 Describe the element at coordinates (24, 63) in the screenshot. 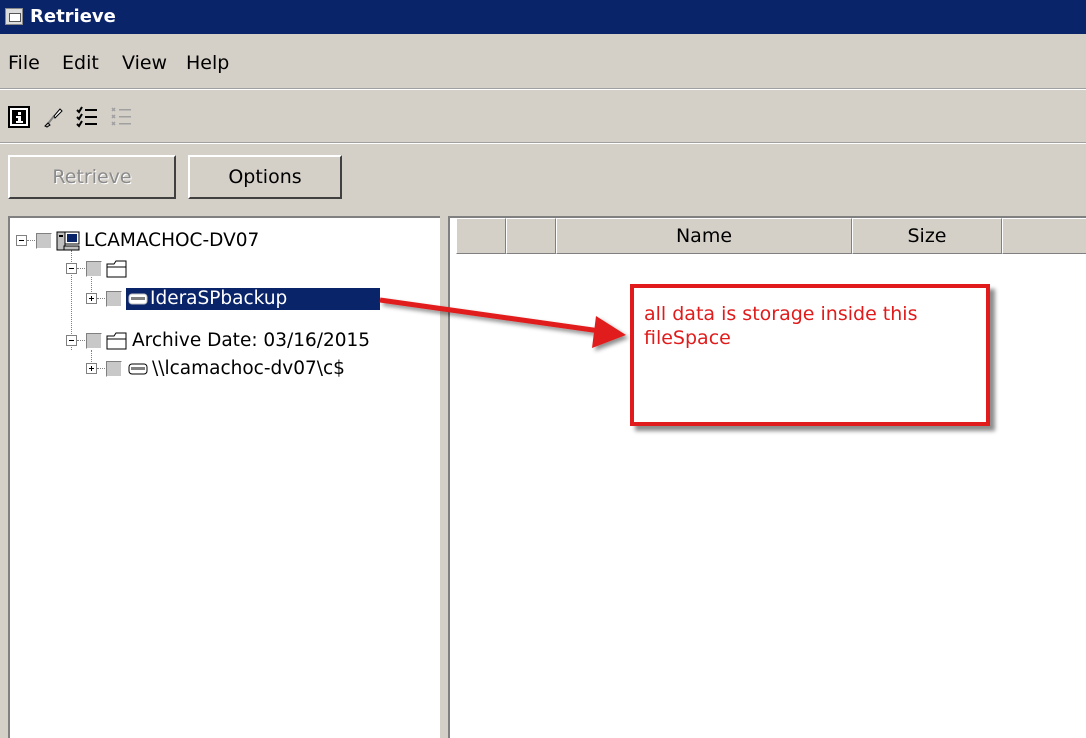

I see `menu-file: File` at that location.